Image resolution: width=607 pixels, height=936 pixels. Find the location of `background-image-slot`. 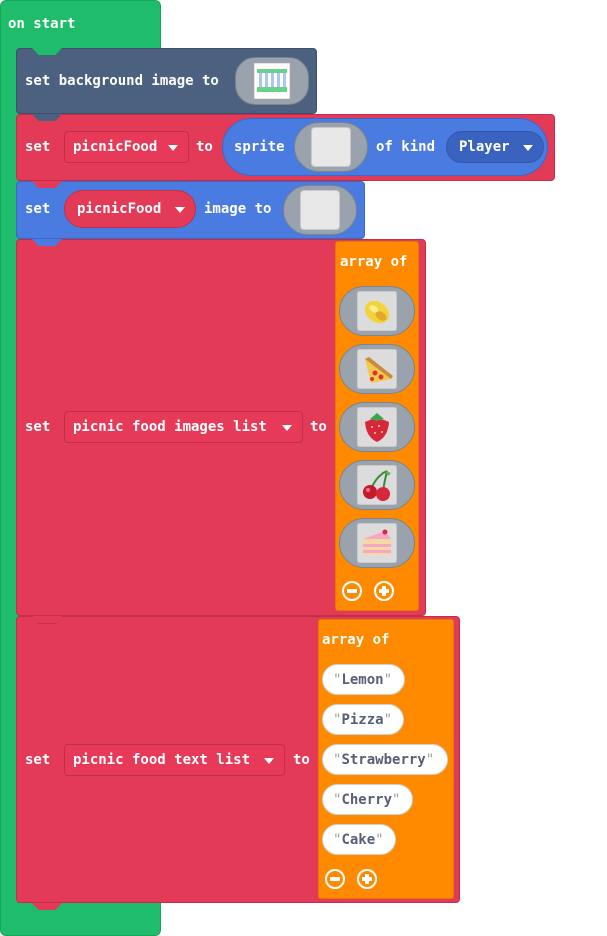

background-image-slot is located at coordinates (272, 81).